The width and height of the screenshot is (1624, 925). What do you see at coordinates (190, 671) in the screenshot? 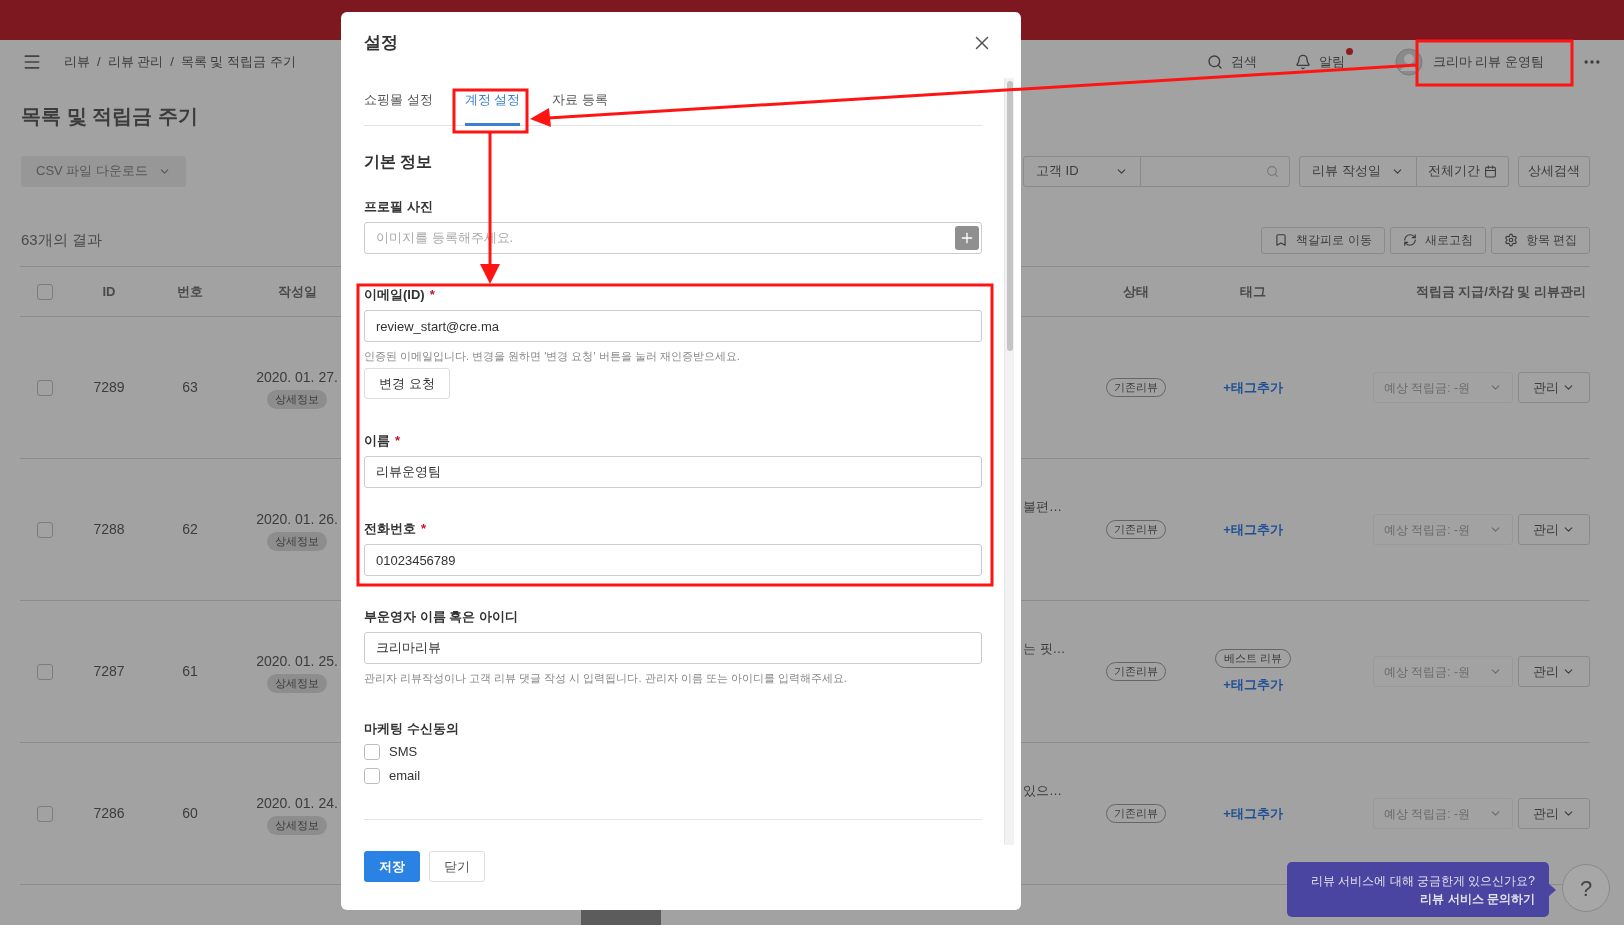
I see `table-cell-text: 61` at bounding box center [190, 671].